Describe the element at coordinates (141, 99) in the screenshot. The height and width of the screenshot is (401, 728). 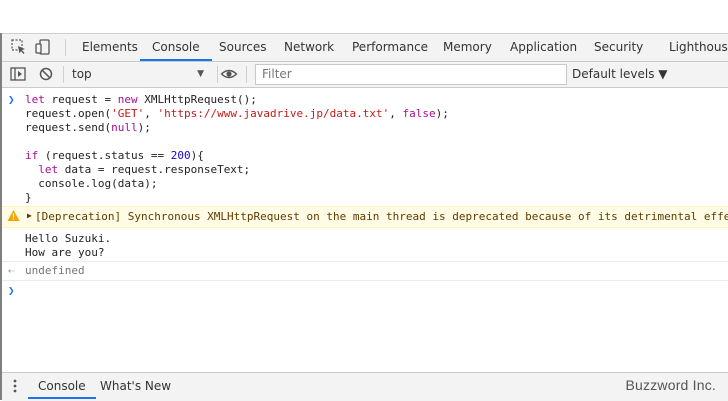
I see `code-line: let request = new XMLHttpRequest();` at that location.